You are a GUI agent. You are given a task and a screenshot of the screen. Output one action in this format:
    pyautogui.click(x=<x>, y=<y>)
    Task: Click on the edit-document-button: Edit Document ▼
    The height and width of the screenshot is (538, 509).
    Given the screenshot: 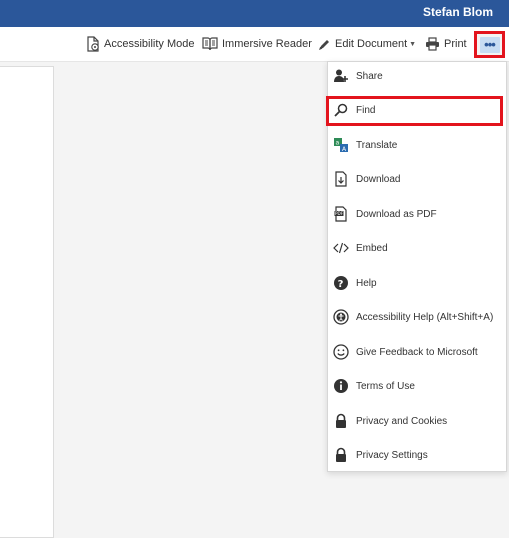 What is the action you would take?
    pyautogui.click(x=367, y=44)
    